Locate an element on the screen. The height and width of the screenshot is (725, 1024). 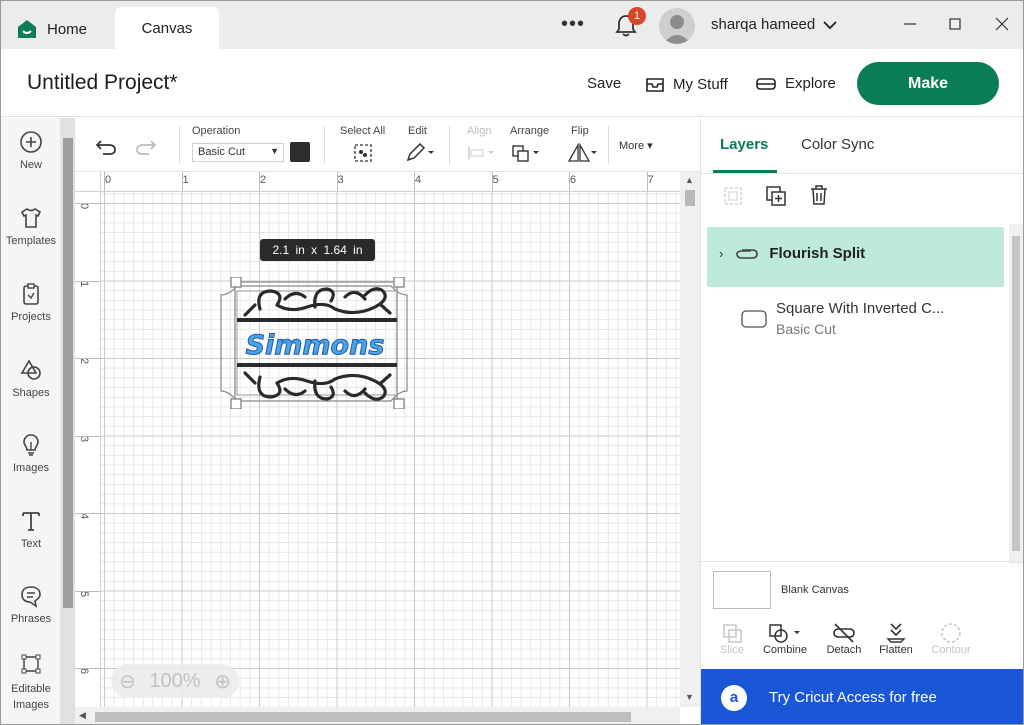
color-swatch is located at coordinates (300, 152).